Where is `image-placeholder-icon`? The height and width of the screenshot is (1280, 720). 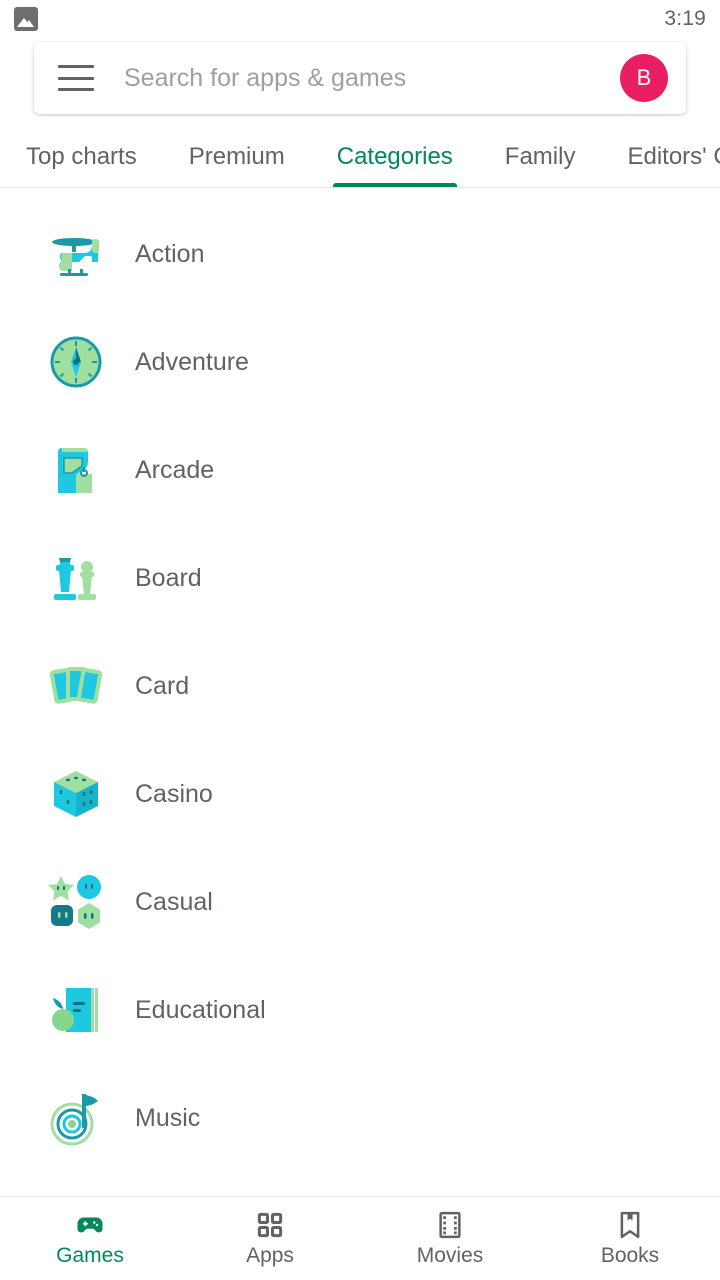 image-placeholder-icon is located at coordinates (26, 19).